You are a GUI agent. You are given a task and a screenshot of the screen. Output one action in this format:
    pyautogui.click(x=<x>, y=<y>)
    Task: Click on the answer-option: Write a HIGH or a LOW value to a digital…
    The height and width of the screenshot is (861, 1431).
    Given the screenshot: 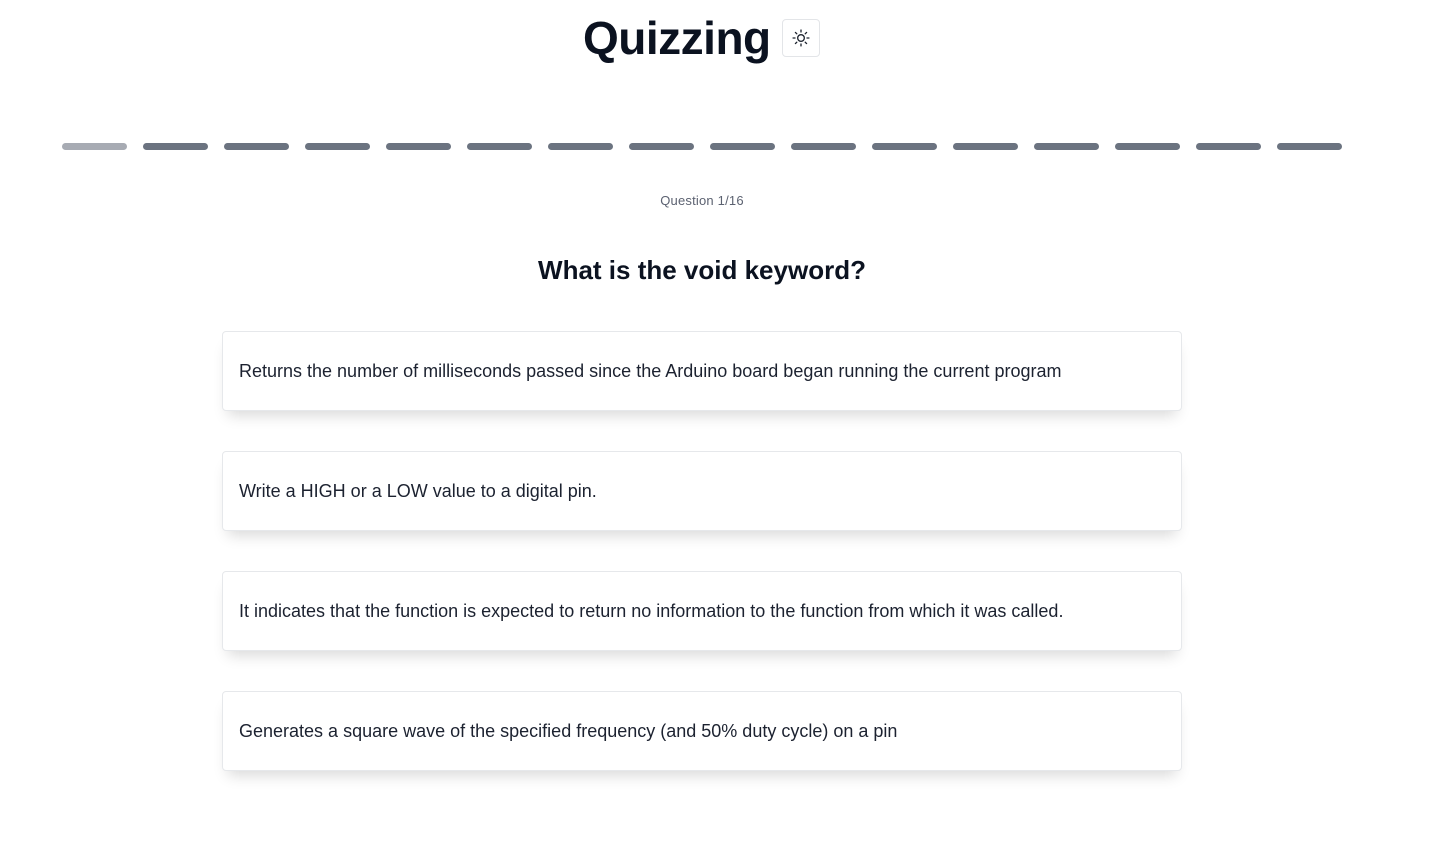 What is the action you would take?
    pyautogui.click(x=702, y=491)
    